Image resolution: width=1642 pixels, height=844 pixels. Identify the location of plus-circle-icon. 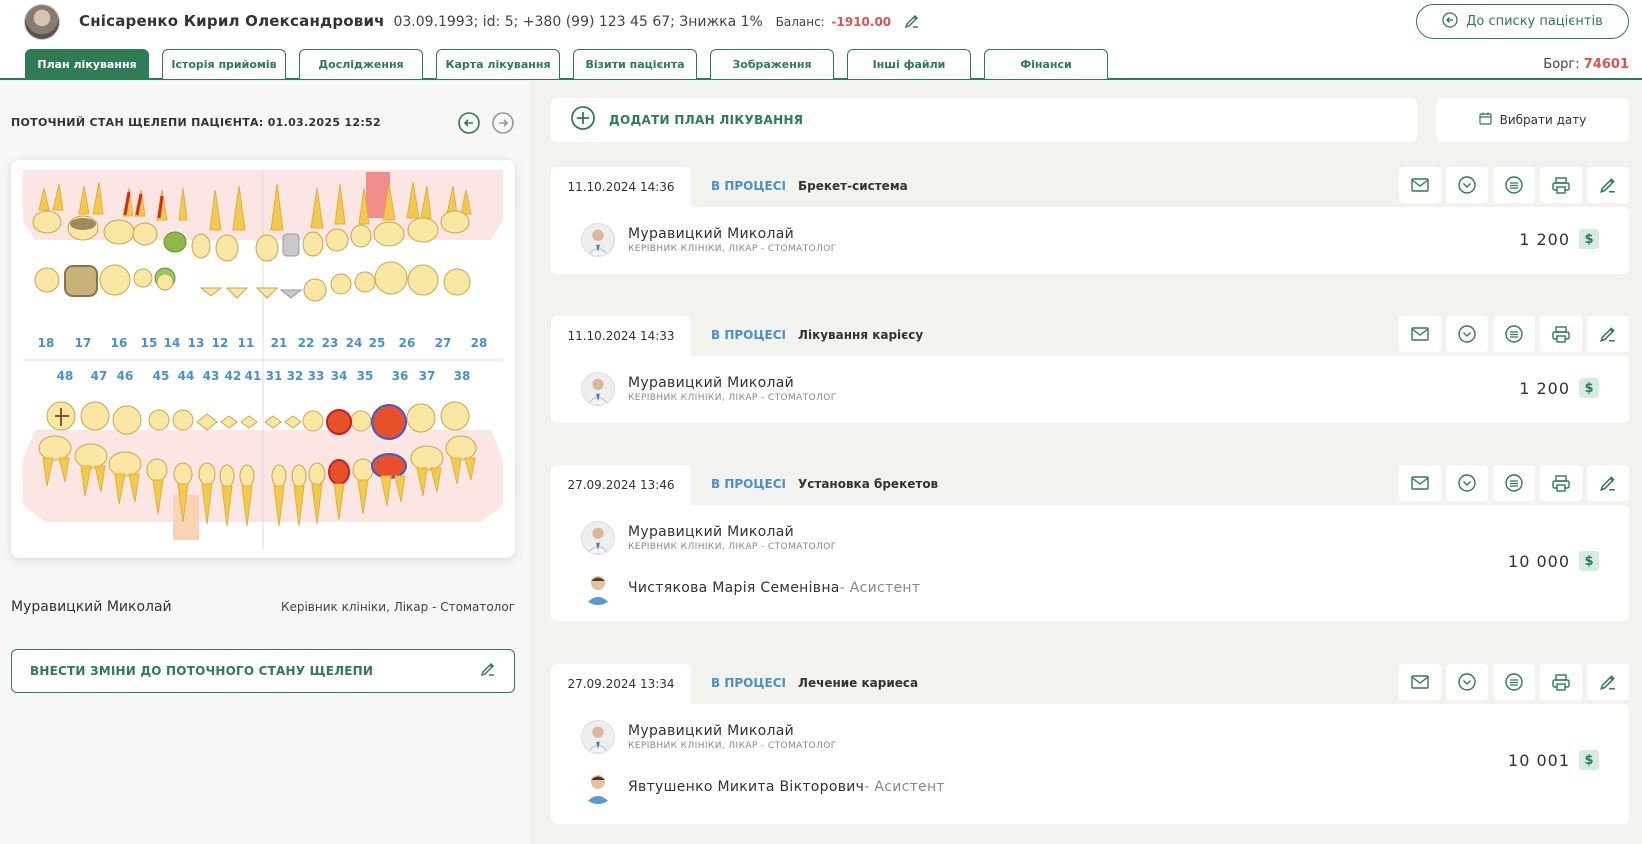
(583, 120).